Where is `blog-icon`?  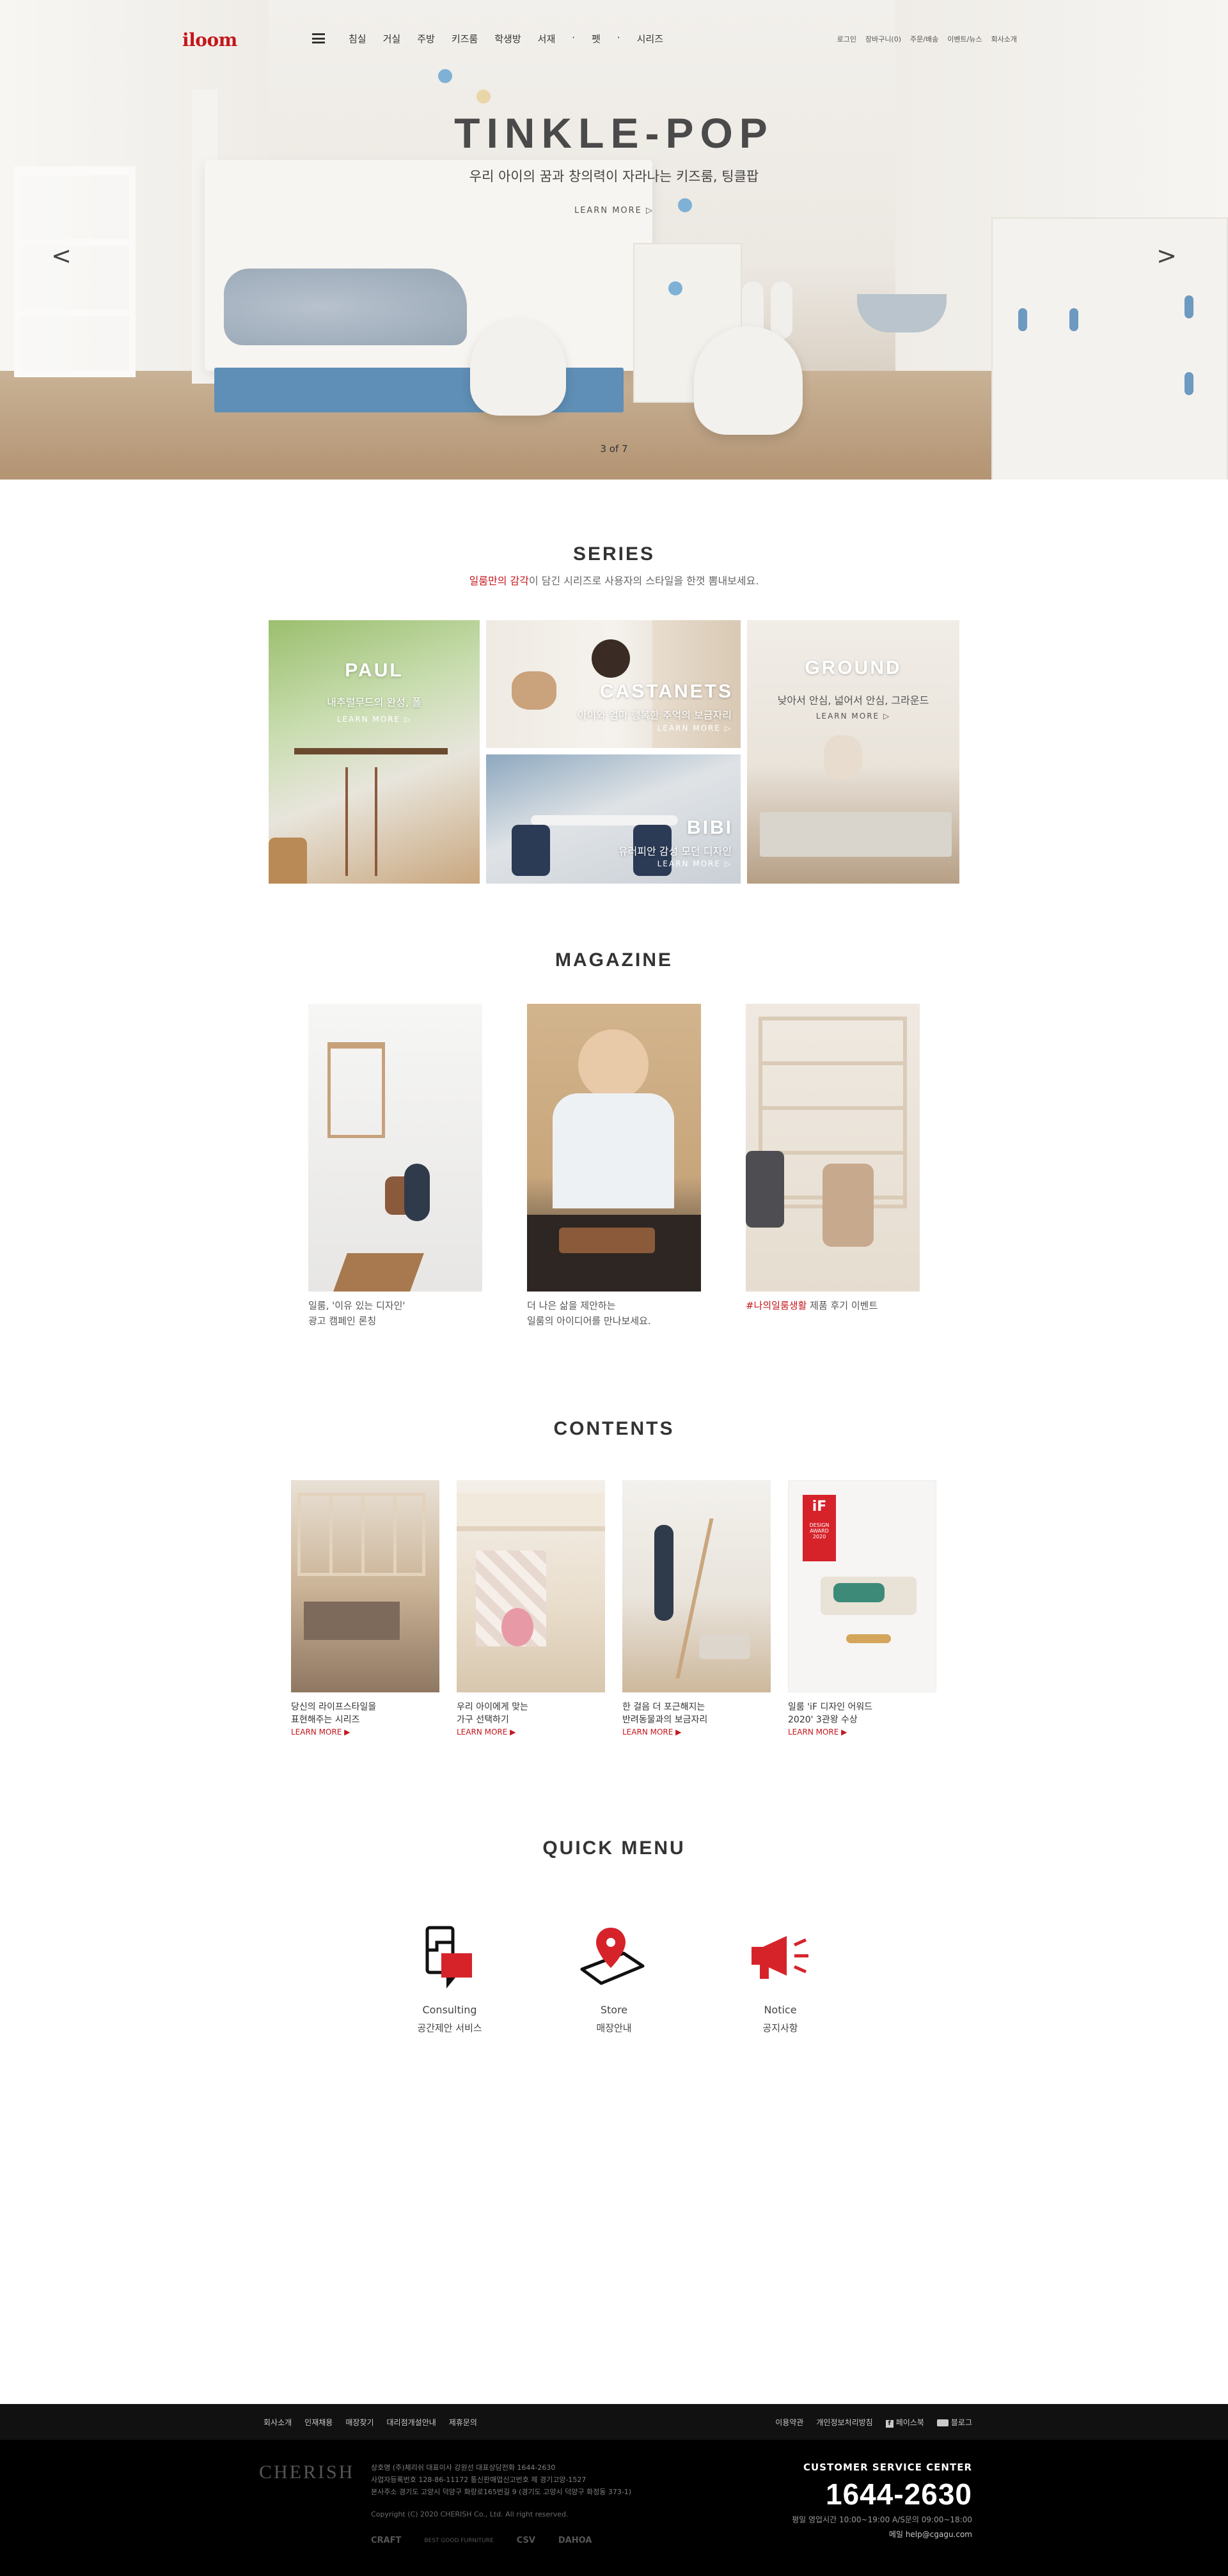 blog-icon is located at coordinates (942, 2422).